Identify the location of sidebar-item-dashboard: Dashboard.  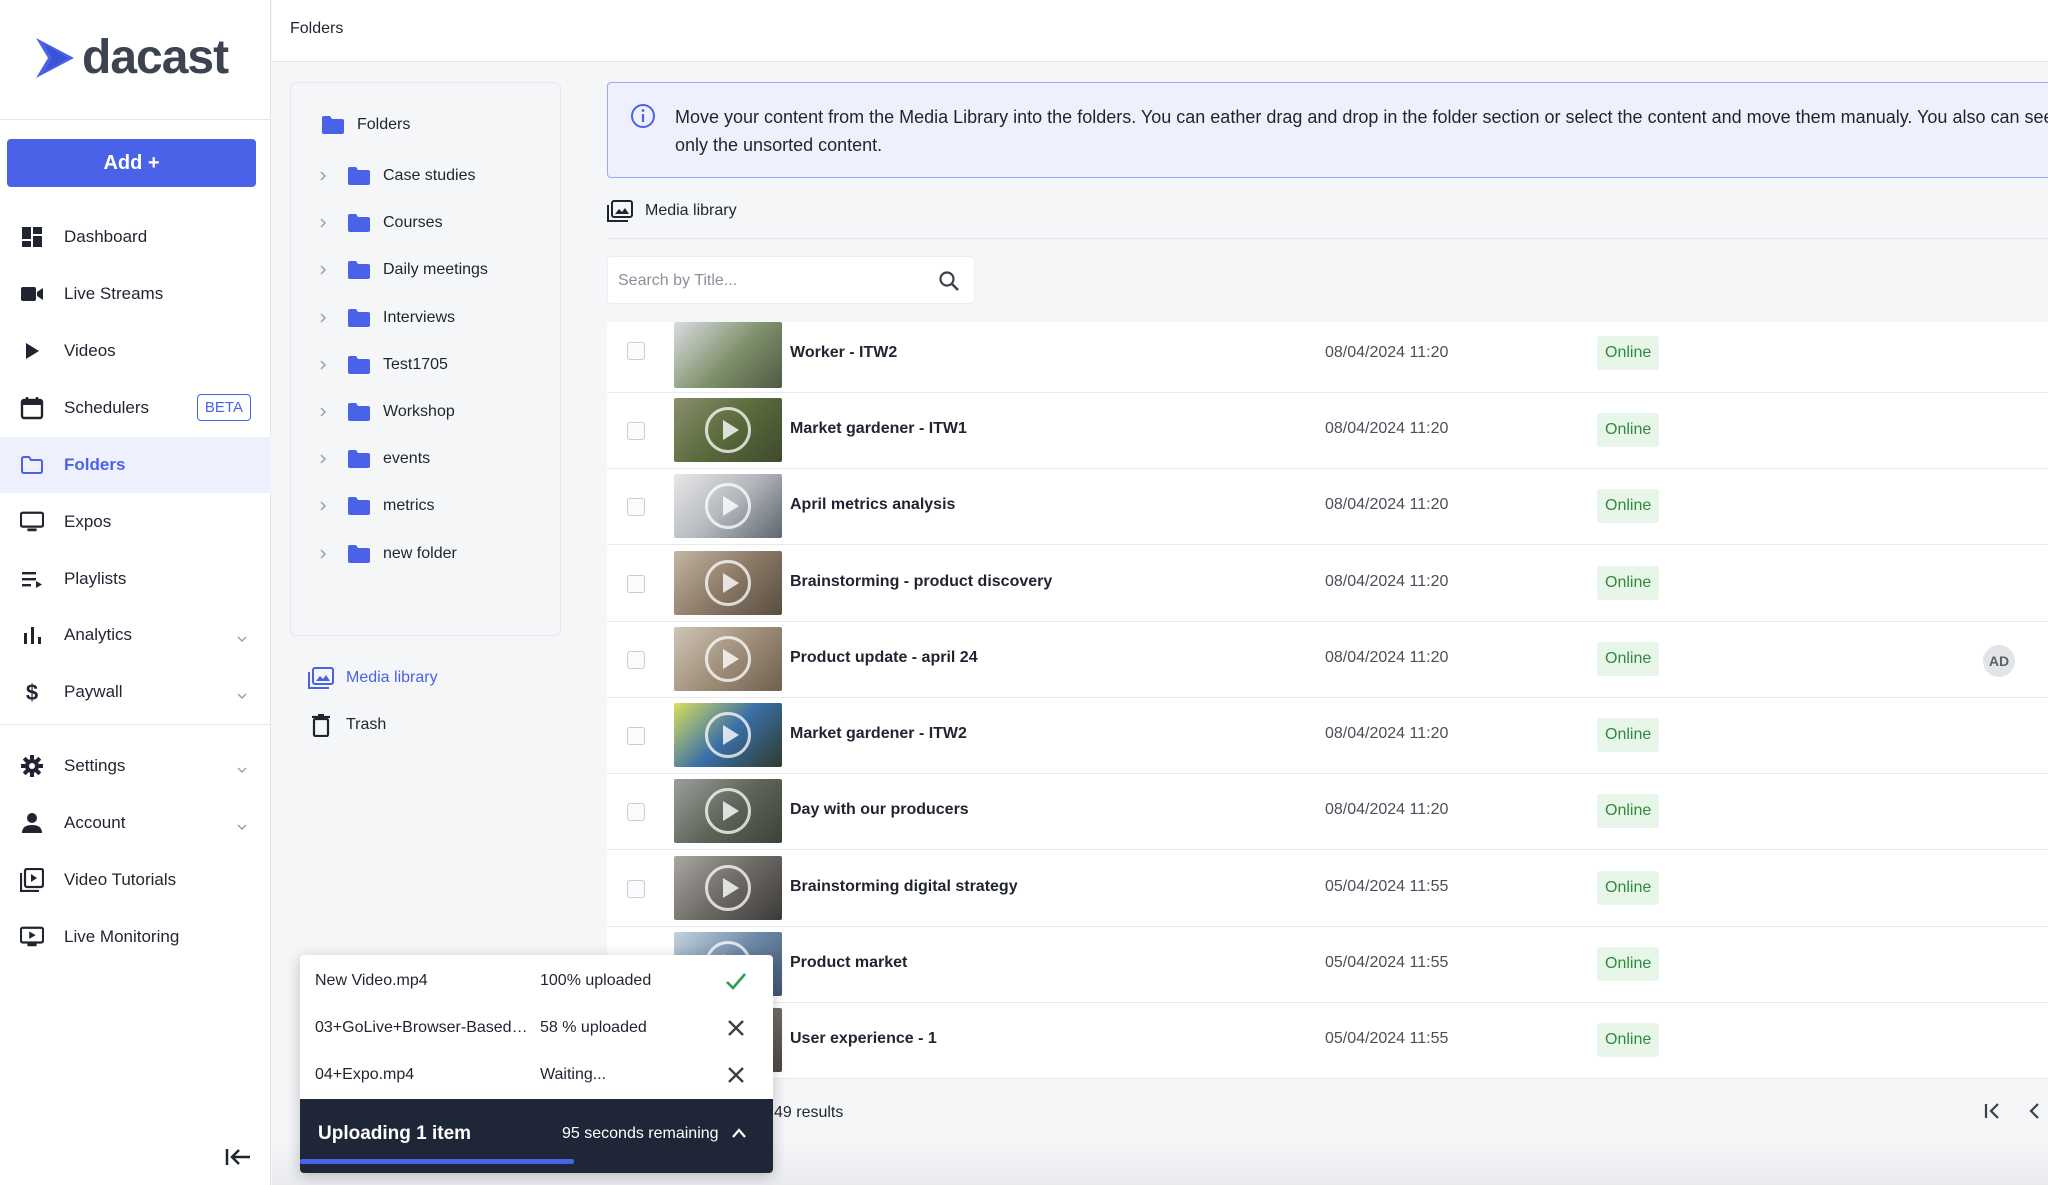
(135, 237).